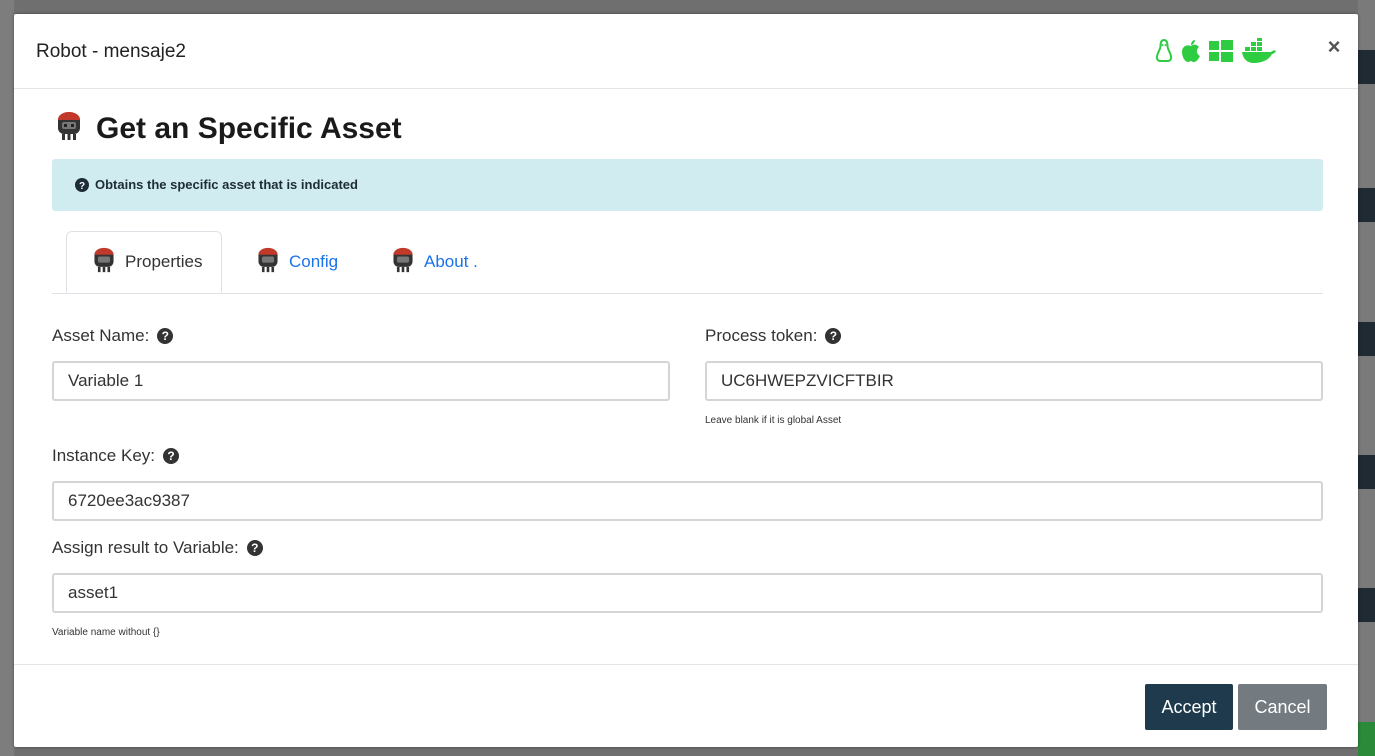 This screenshot has height=756, width=1375. Describe the element at coordinates (1366, 378) in the screenshot. I see `backdrop-right` at that location.